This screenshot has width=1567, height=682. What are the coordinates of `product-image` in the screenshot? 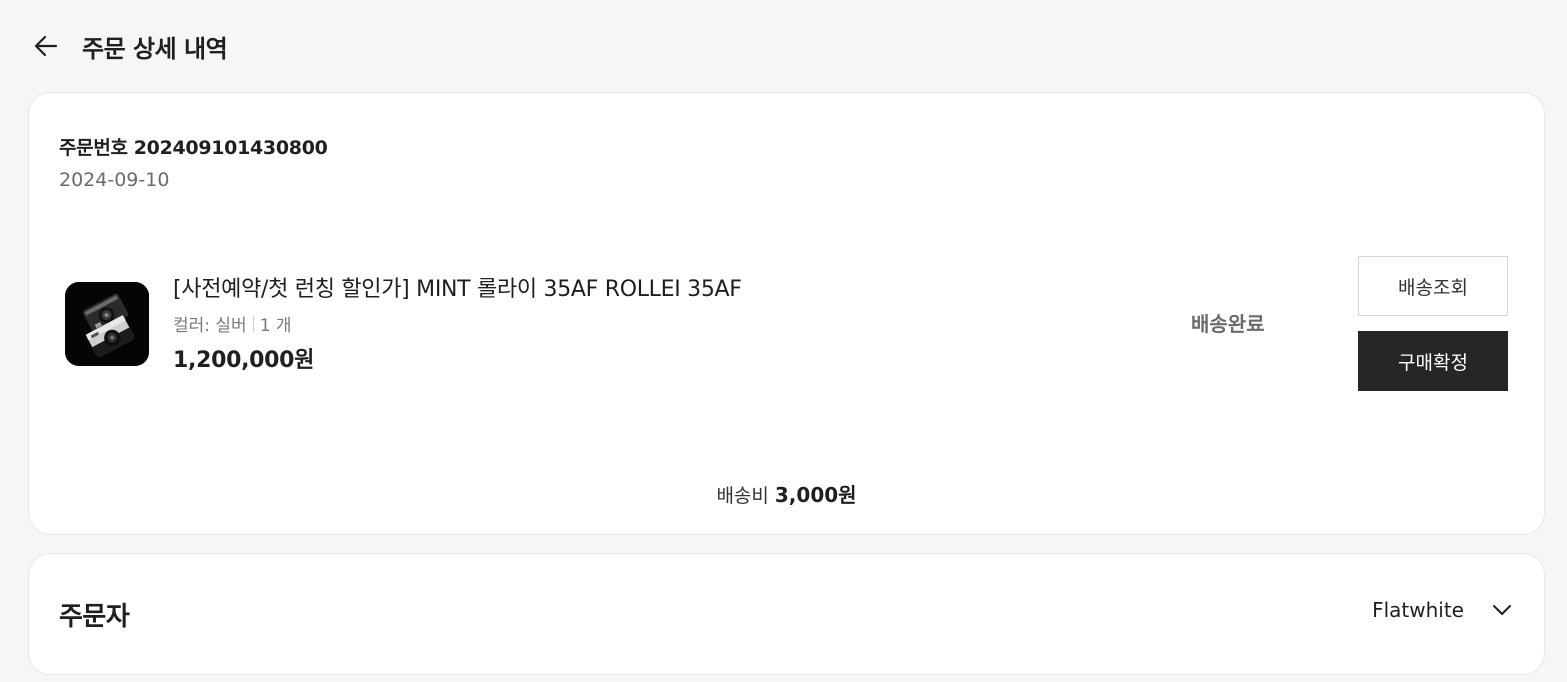 It's located at (107, 324).